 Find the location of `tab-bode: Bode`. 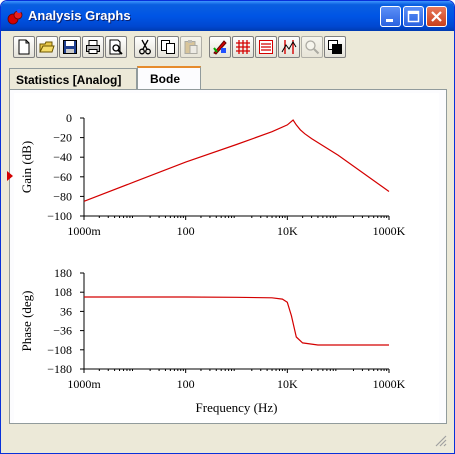

tab-bode: Bode is located at coordinates (169, 78).